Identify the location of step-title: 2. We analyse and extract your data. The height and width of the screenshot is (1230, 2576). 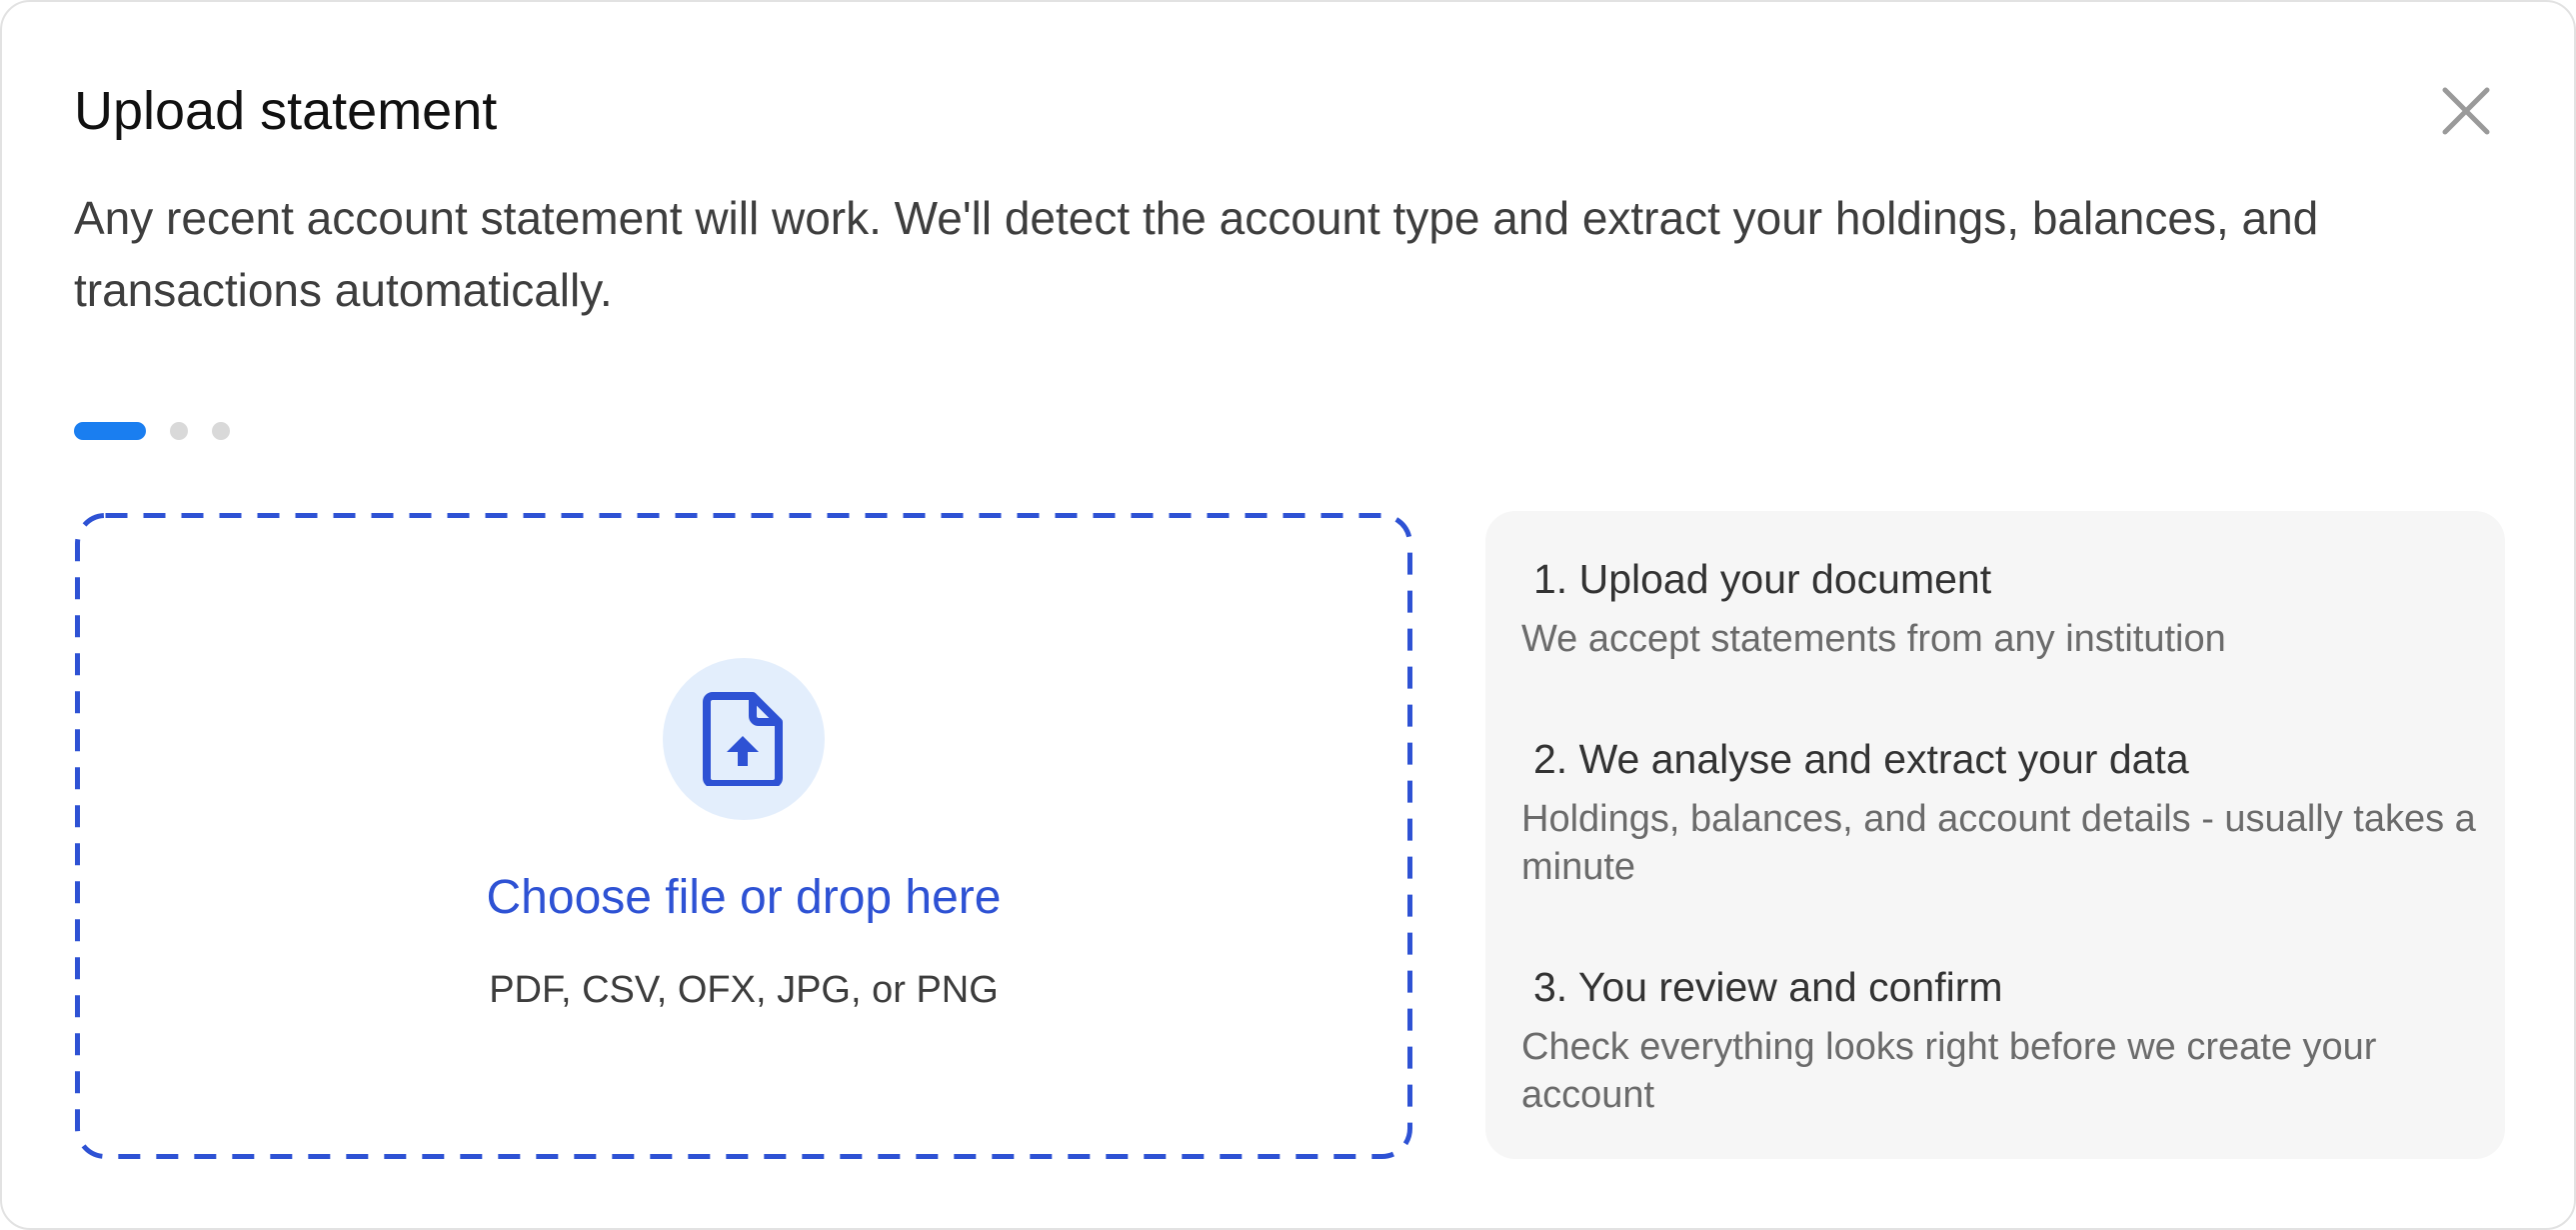
(1861, 759).